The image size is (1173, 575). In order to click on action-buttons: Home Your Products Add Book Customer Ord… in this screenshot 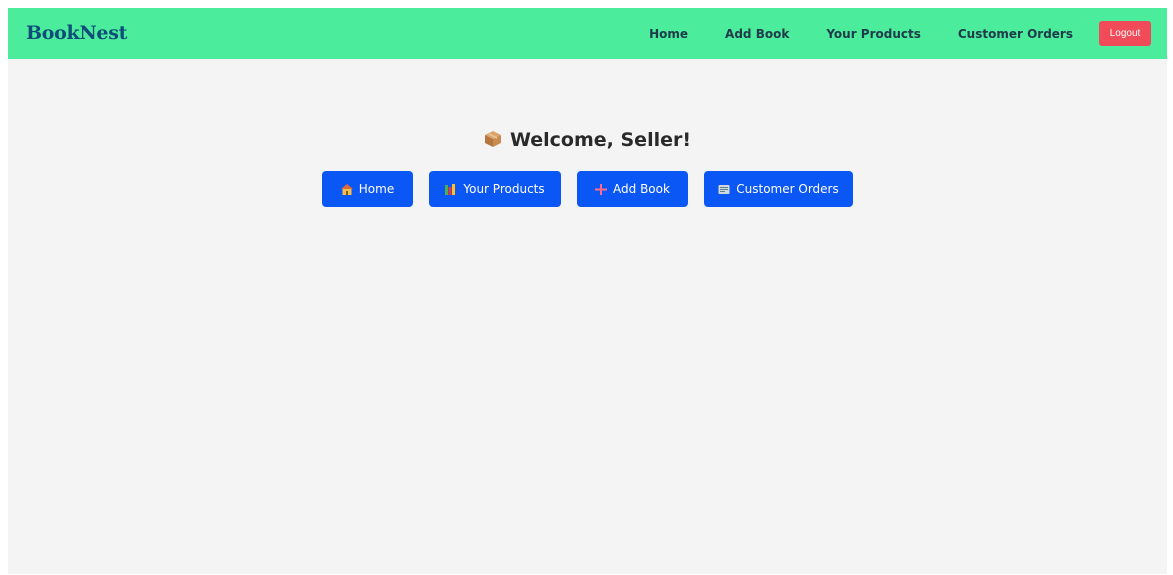, I will do `click(587, 189)`.